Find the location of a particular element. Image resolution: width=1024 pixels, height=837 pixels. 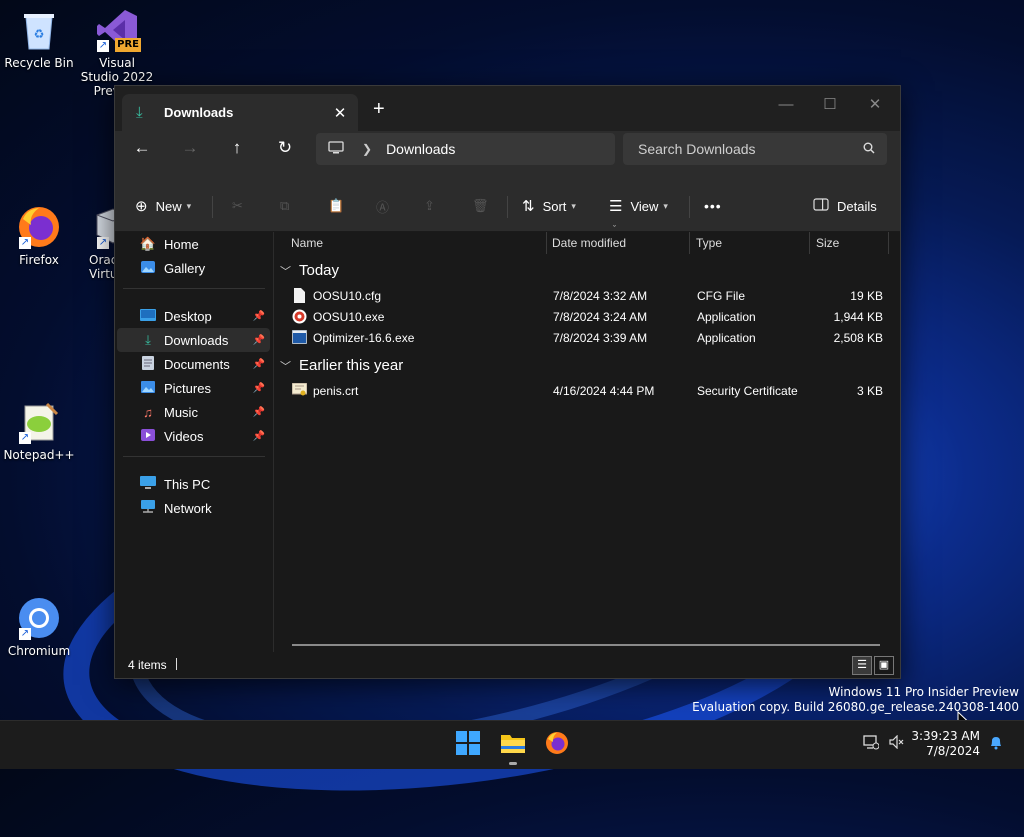

trash-icon: 🗑 is located at coordinates (480, 205).